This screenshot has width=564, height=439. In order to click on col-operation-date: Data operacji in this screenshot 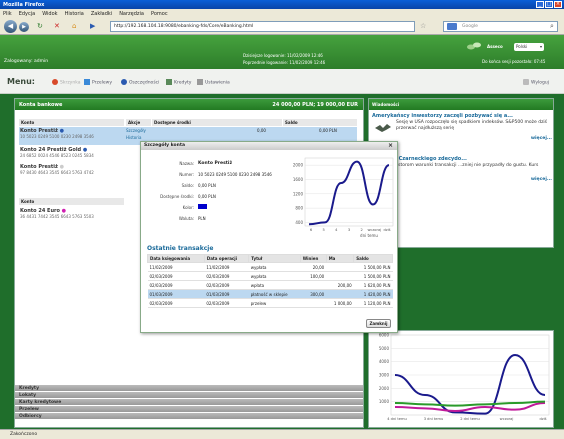, I will do `click(226, 258)`.